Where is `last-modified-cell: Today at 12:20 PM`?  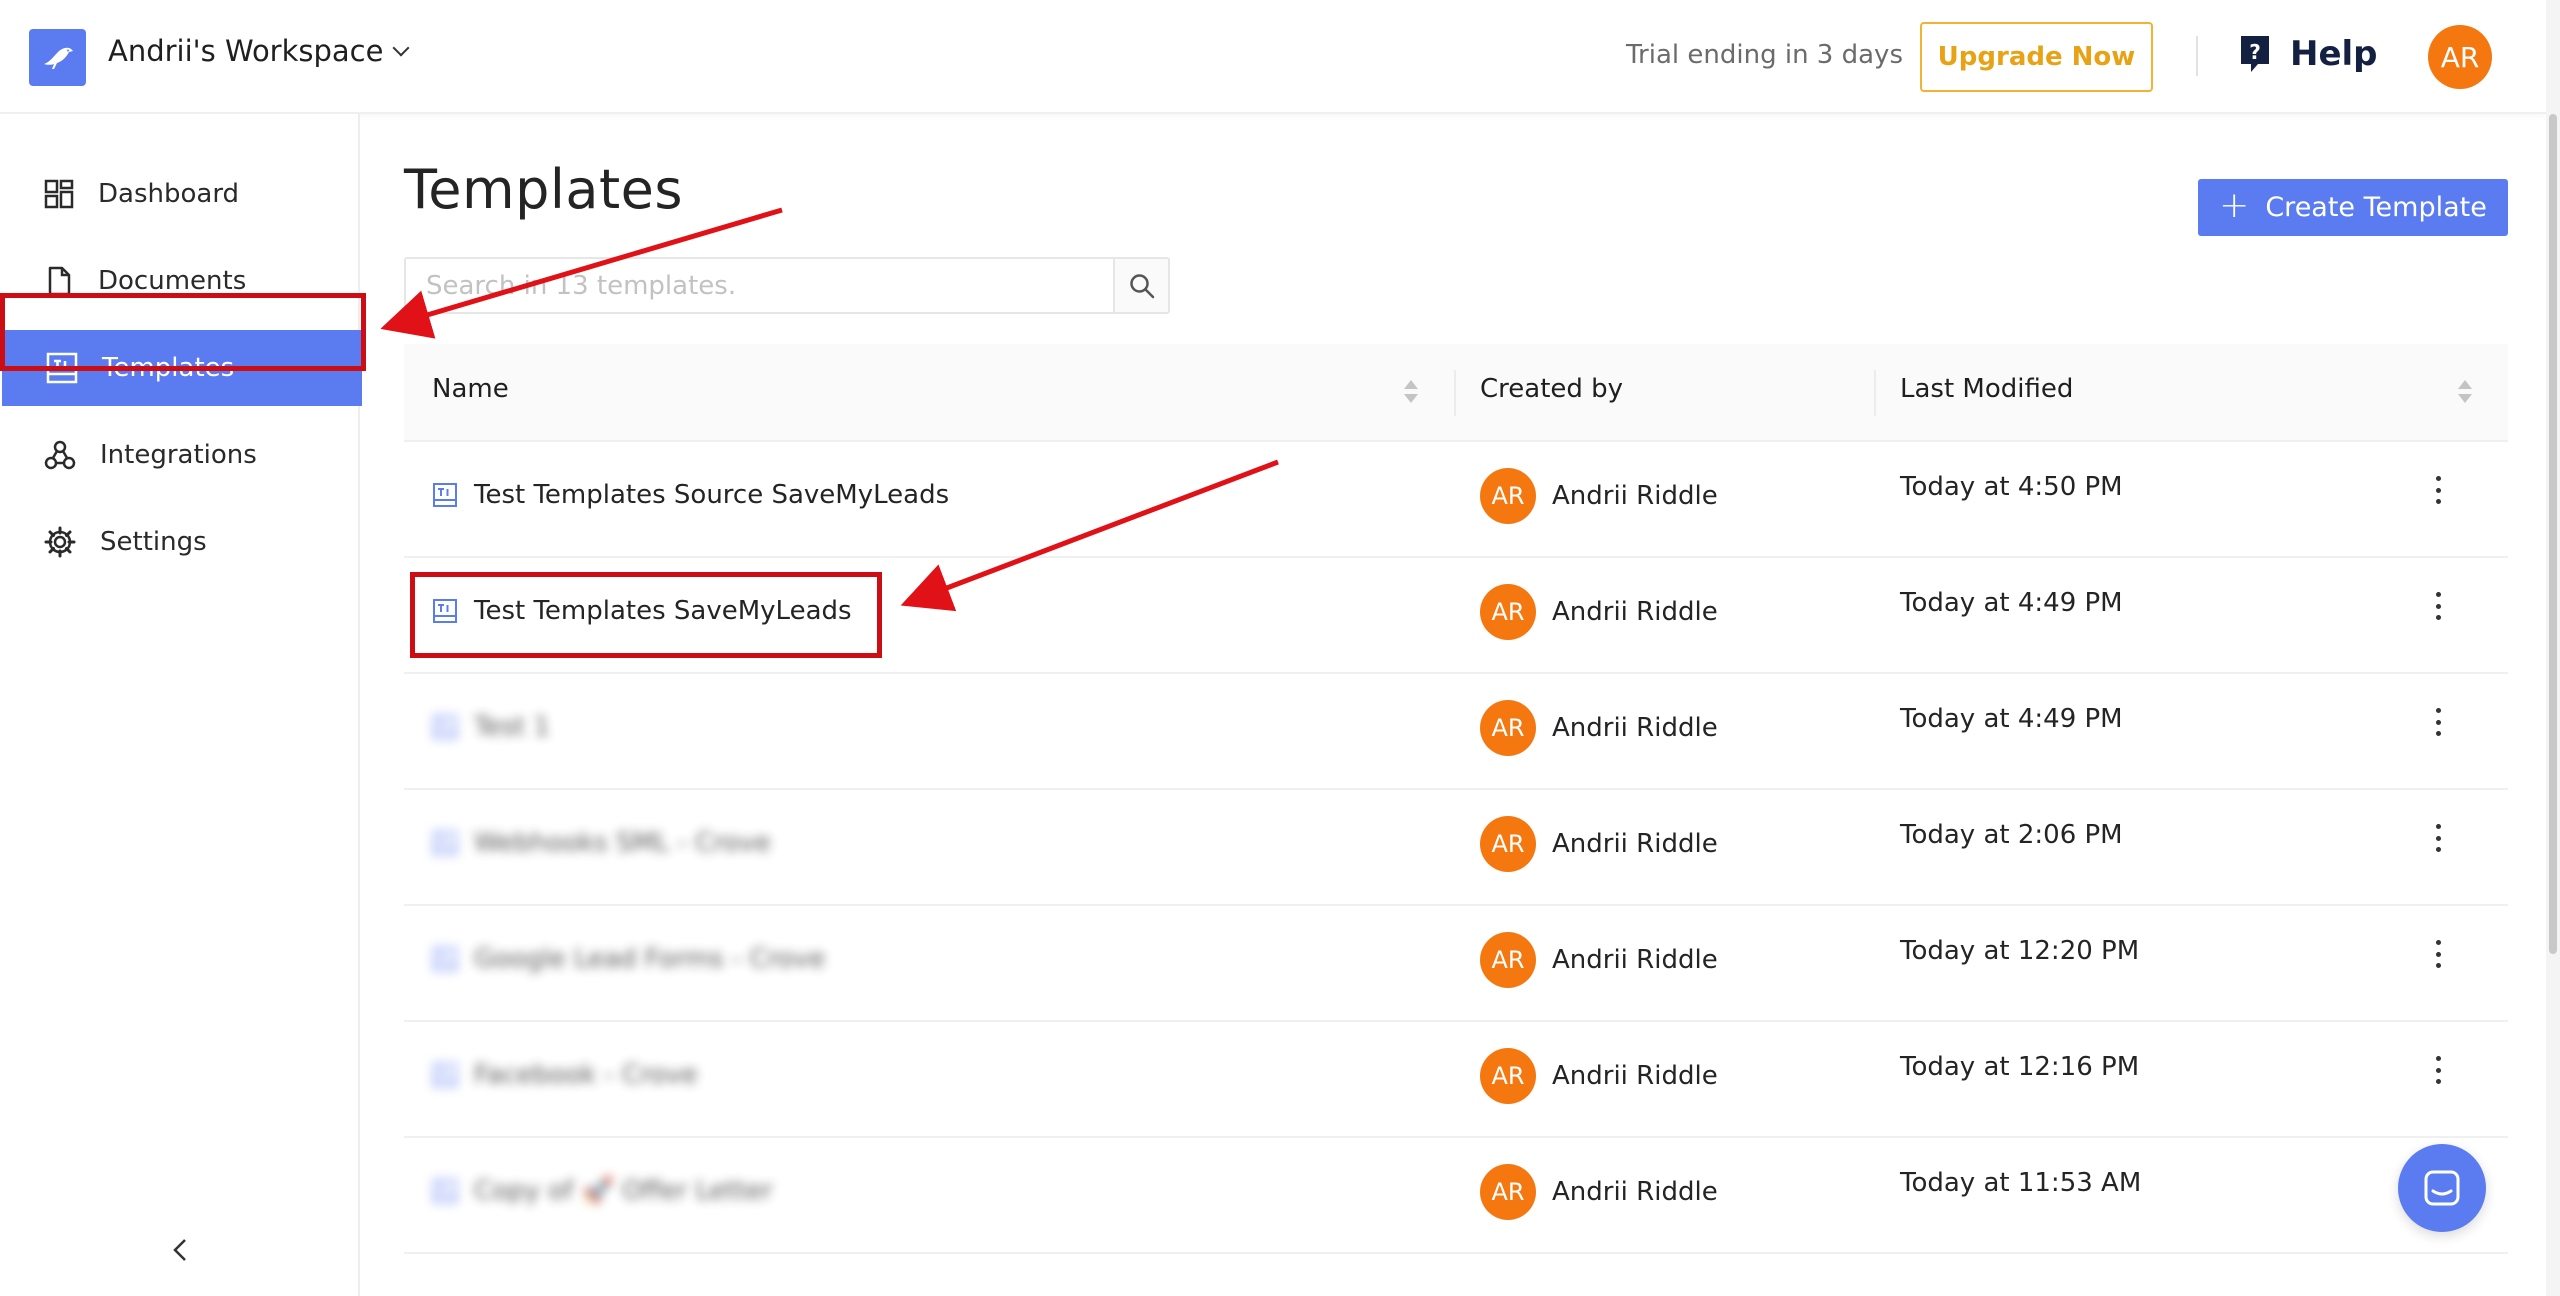 last-modified-cell: Today at 12:20 PM is located at coordinates (2020, 951).